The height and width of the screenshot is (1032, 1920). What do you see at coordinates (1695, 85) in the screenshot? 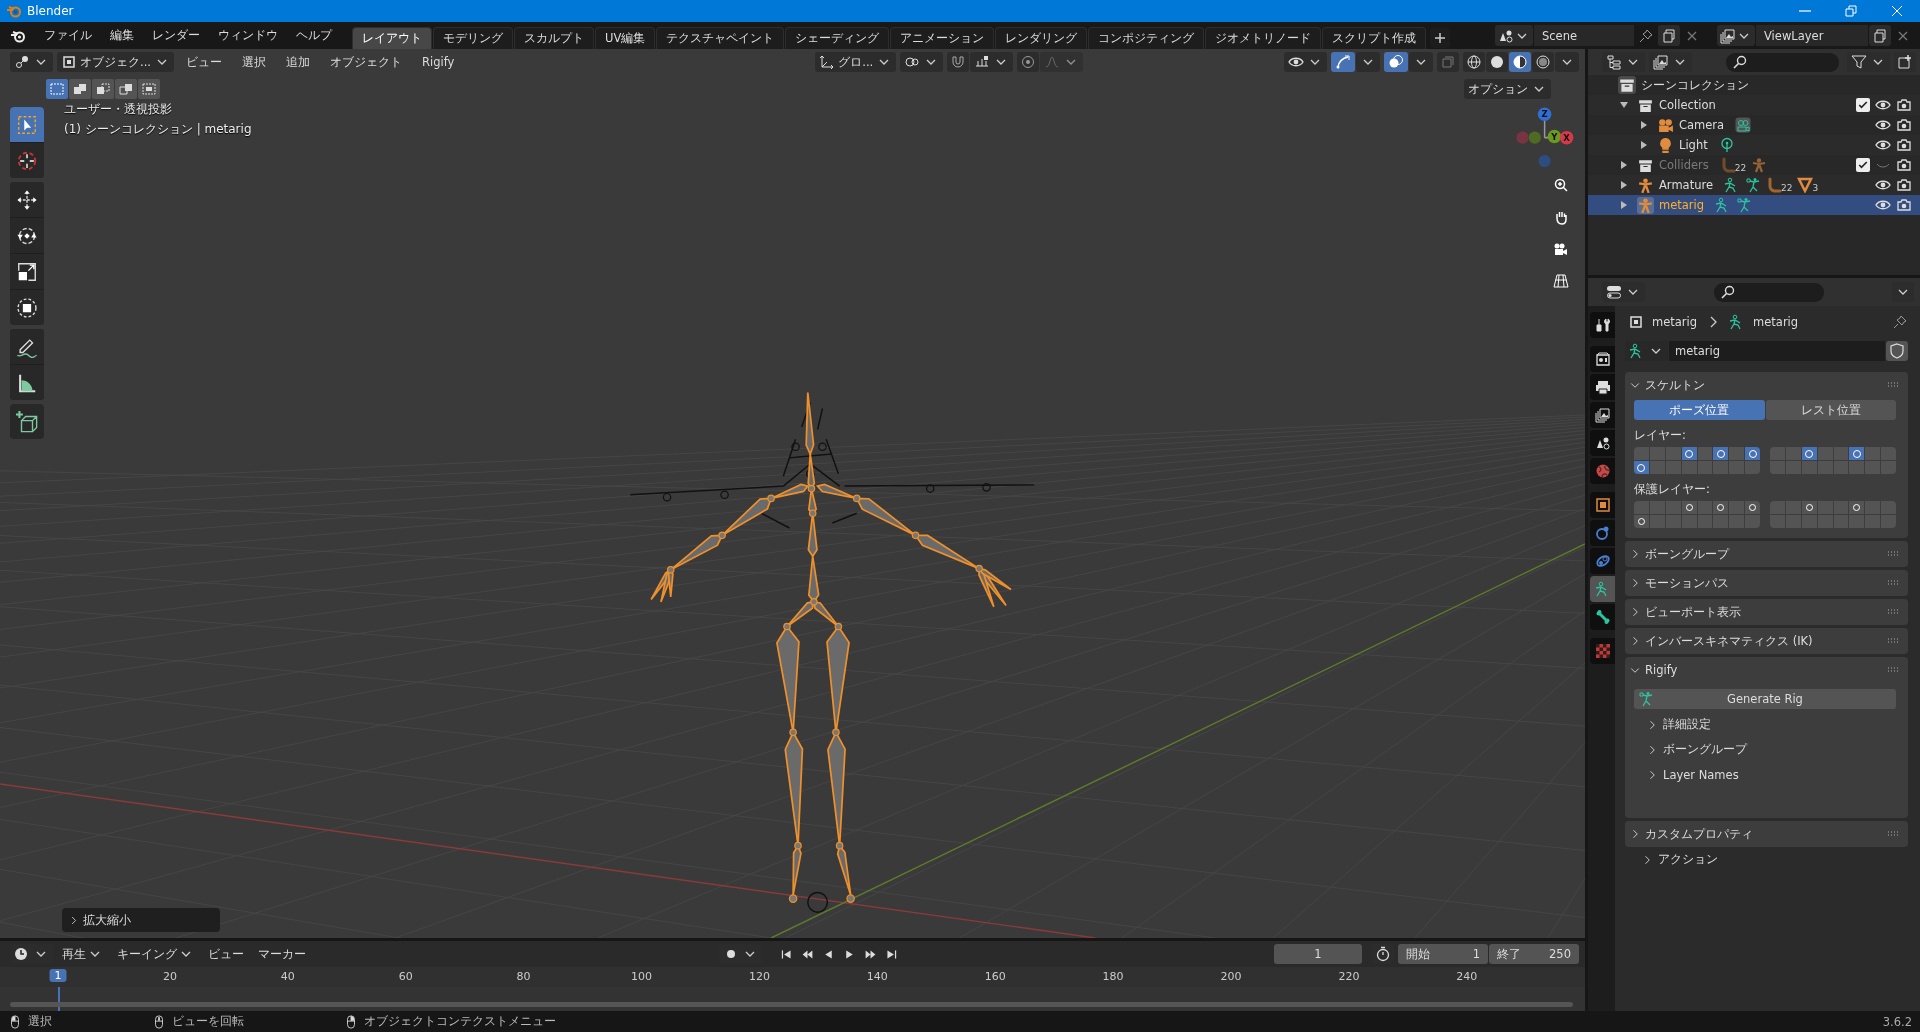
I see `tree-item: シーンコレクション` at bounding box center [1695, 85].